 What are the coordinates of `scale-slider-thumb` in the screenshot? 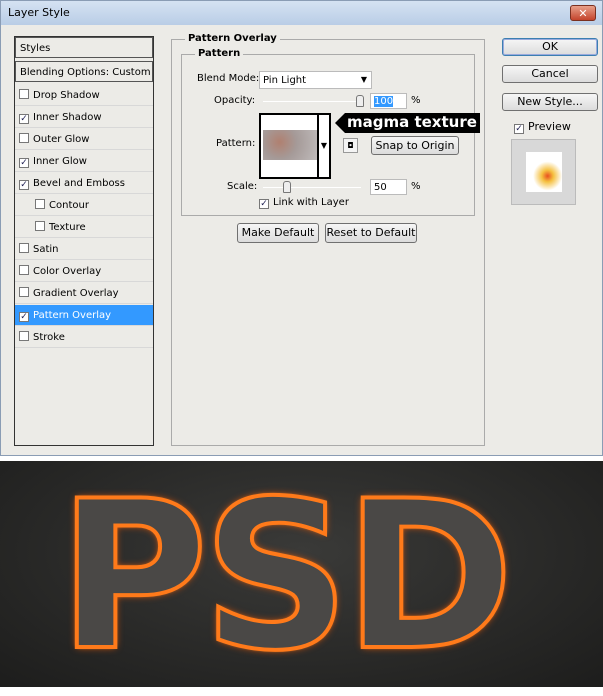 It's located at (287, 187).